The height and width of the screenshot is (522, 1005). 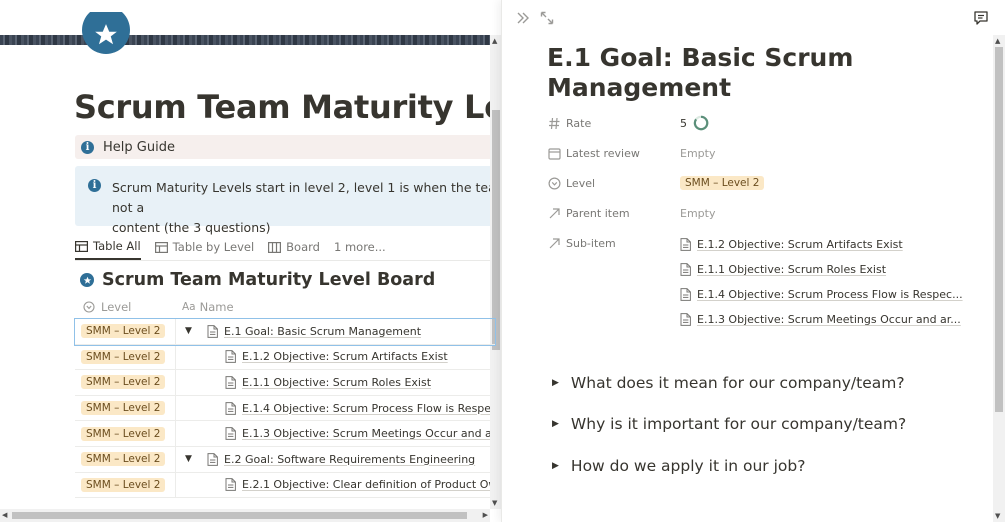 I want to click on property-parent-item: Parent item Empty, so click(x=758, y=213).